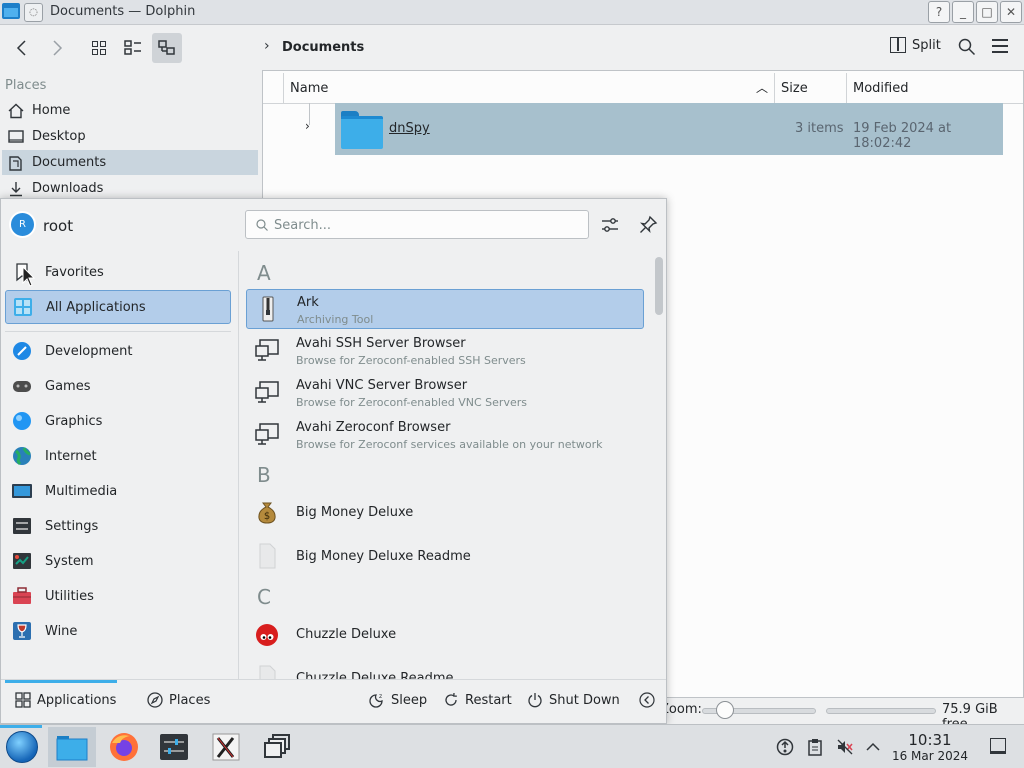 Image resolution: width=1024 pixels, height=768 pixels. What do you see at coordinates (33, 12) in the screenshot?
I see `pin-window-button: ◌` at bounding box center [33, 12].